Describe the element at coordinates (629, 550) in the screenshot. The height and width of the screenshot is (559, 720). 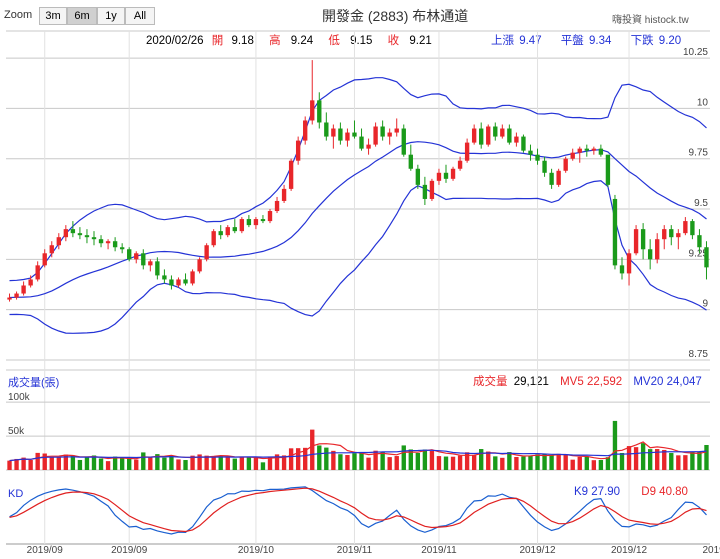
I see `x-tick-label: 2019/12` at that location.